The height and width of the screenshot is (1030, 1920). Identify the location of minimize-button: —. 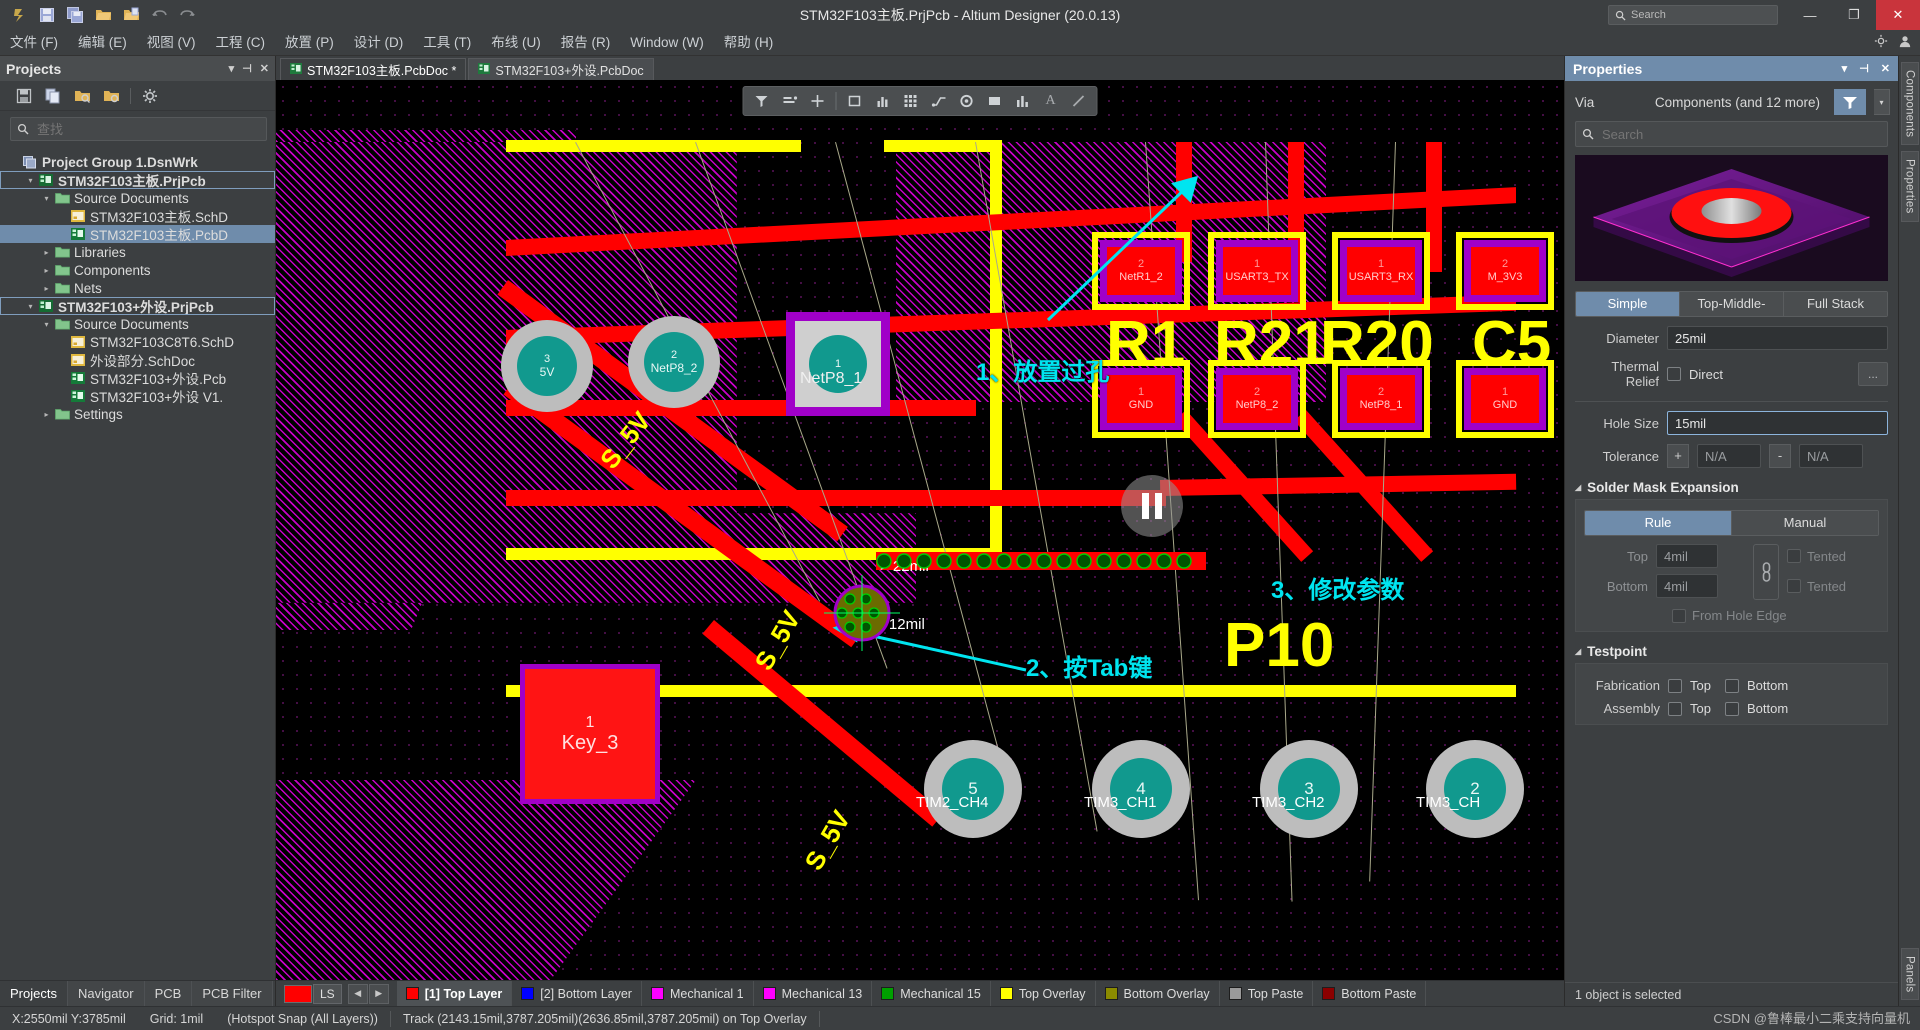
(1810, 15).